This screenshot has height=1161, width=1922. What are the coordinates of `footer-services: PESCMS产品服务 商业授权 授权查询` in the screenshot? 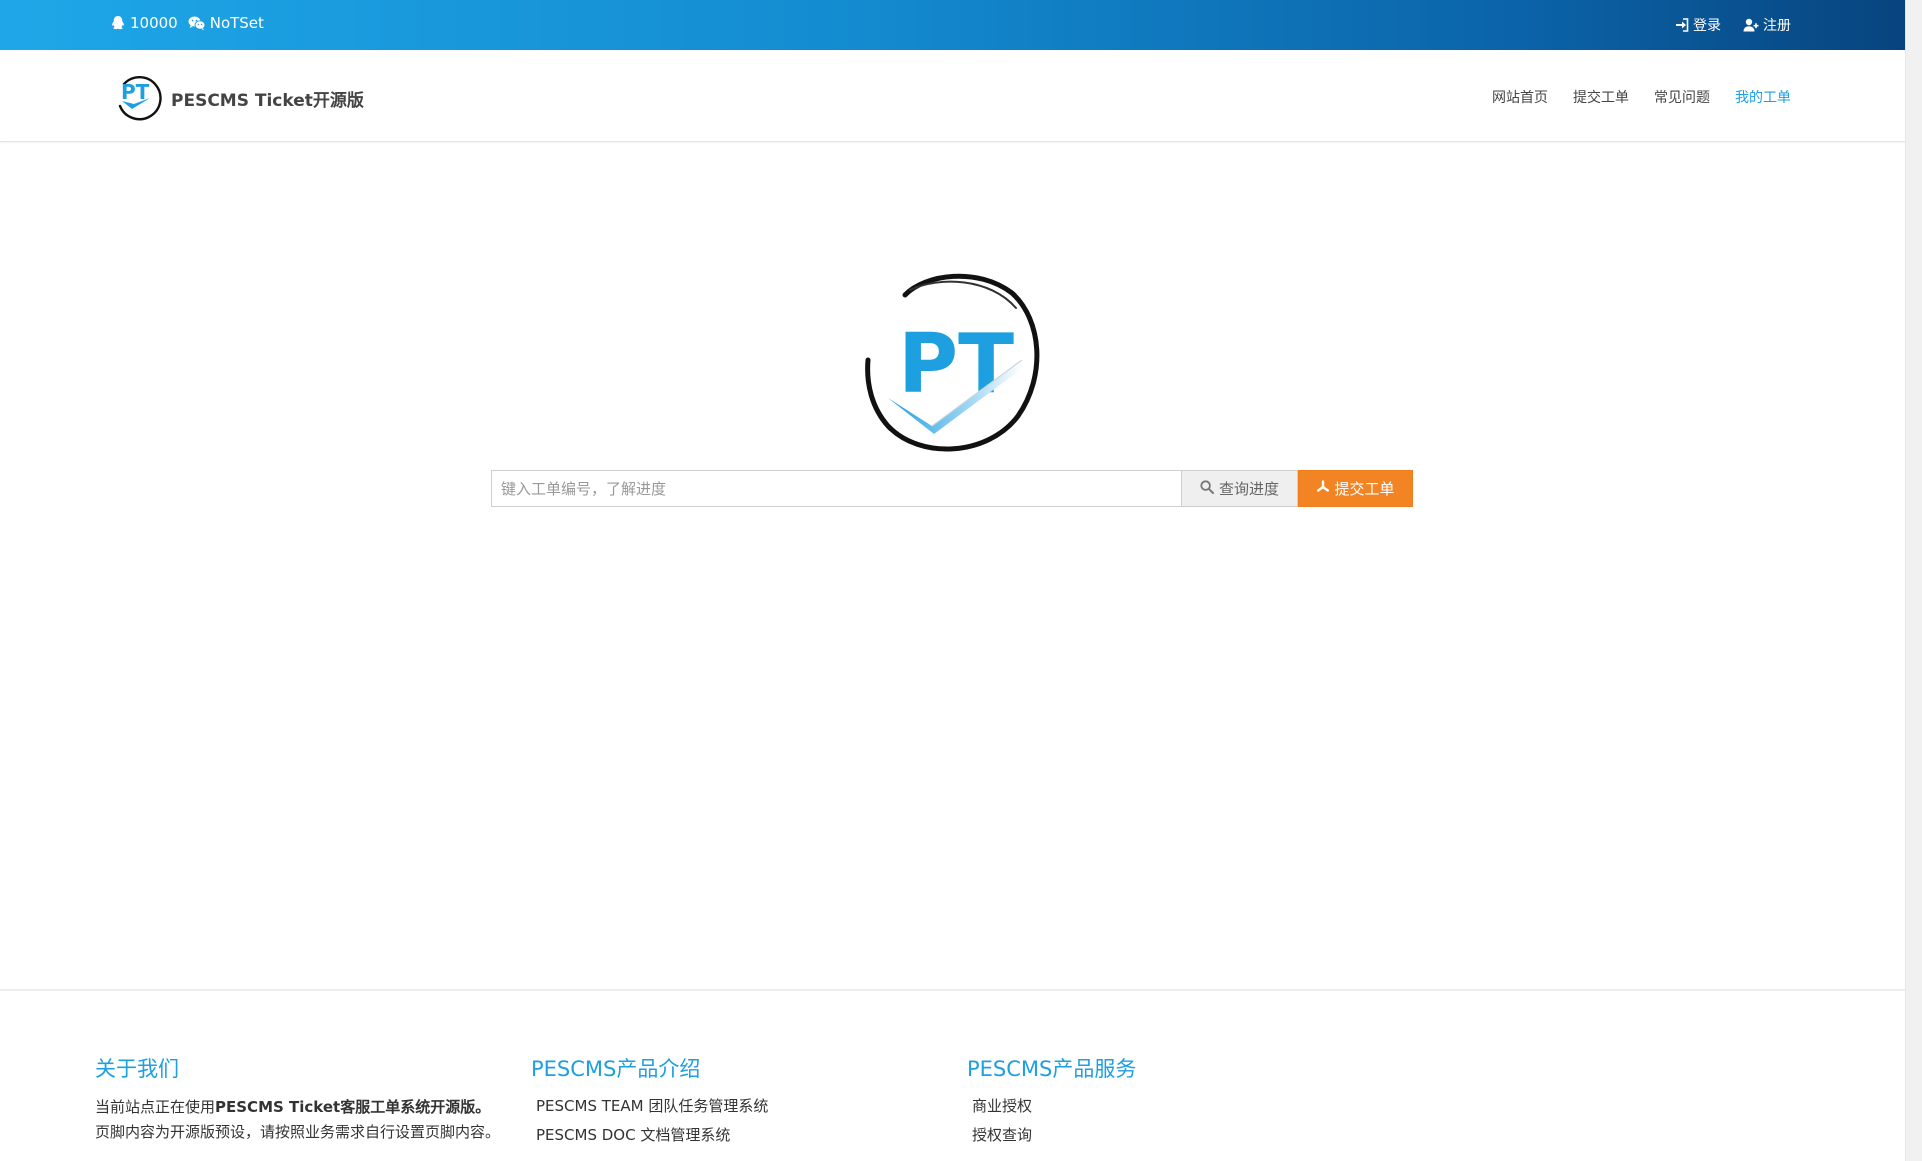 It's located at (1051, 1103).